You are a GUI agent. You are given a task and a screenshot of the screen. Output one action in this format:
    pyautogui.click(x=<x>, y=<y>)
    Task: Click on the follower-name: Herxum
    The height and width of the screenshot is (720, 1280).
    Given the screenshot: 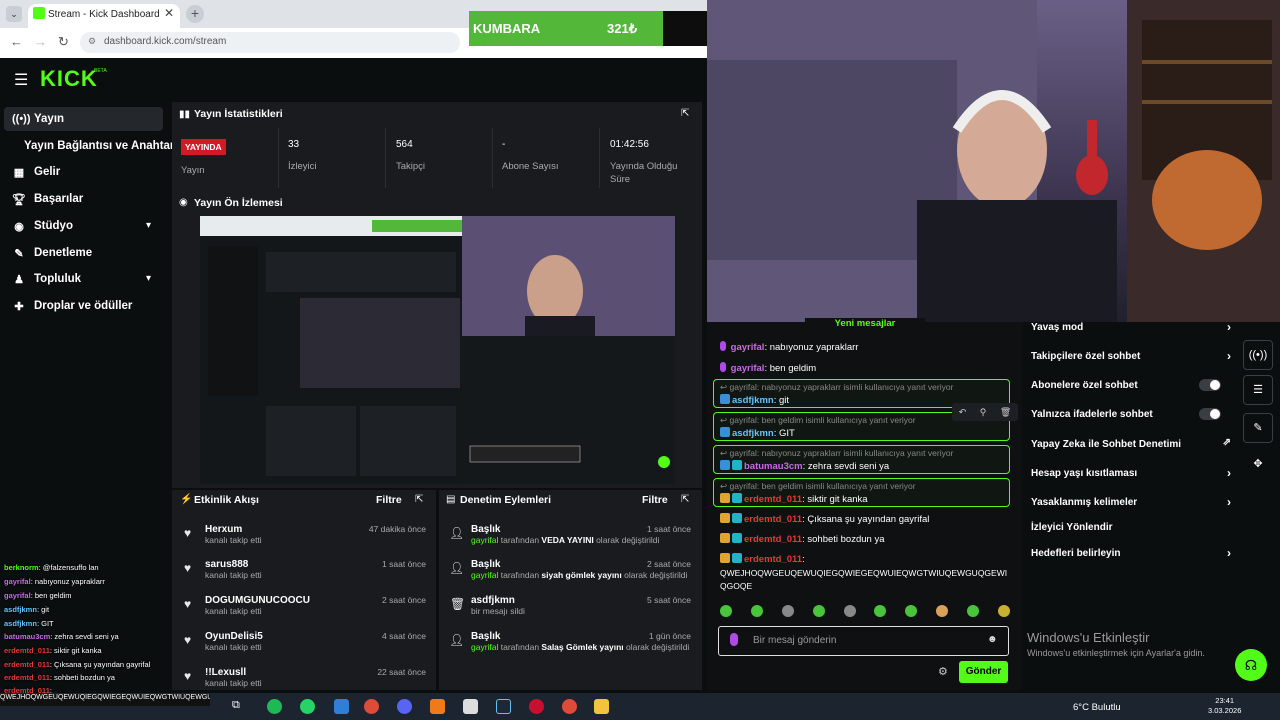 What is the action you would take?
    pyautogui.click(x=233, y=529)
    